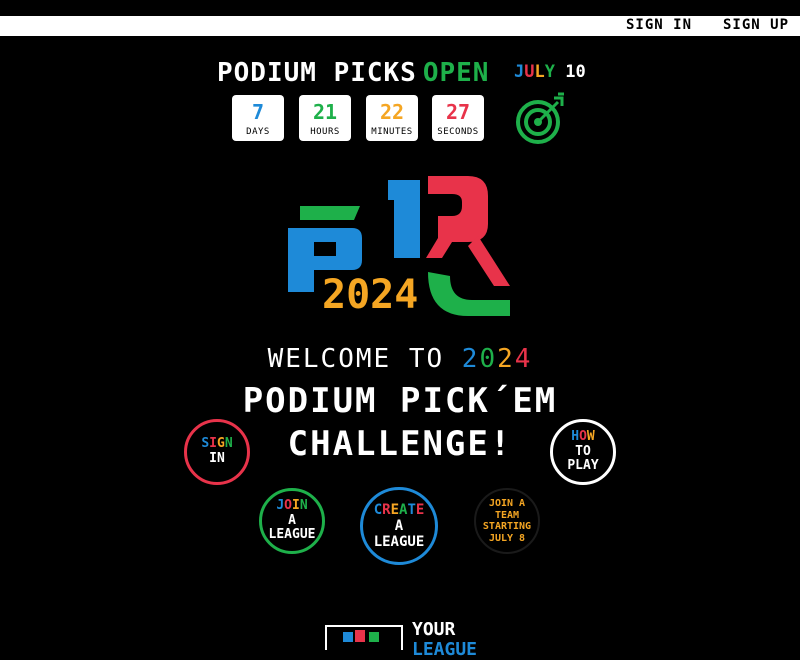 The height and width of the screenshot is (660, 800). I want to click on join-team-button: JOIN A TEAM STARTING JULY 8, so click(507, 521).